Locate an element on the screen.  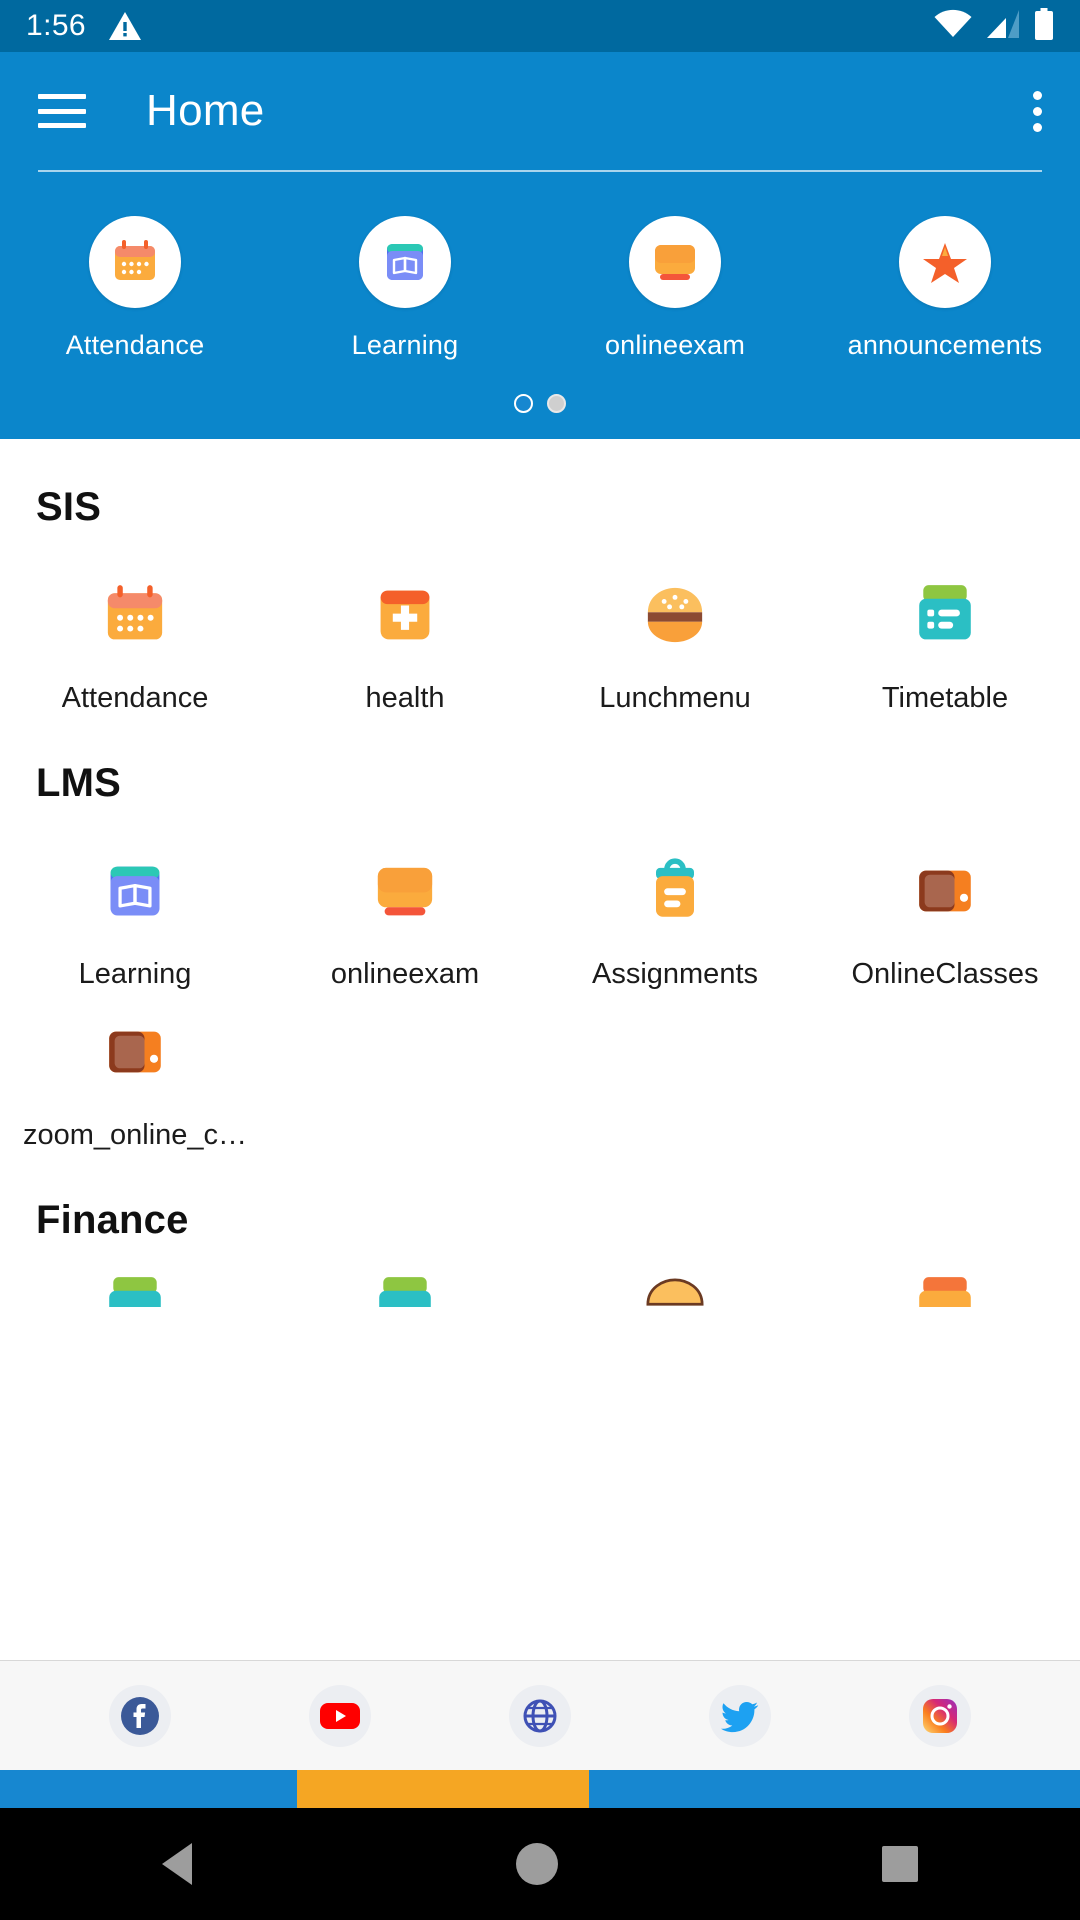
carousel-item-label: onlineexam is located at coordinates (675, 345).